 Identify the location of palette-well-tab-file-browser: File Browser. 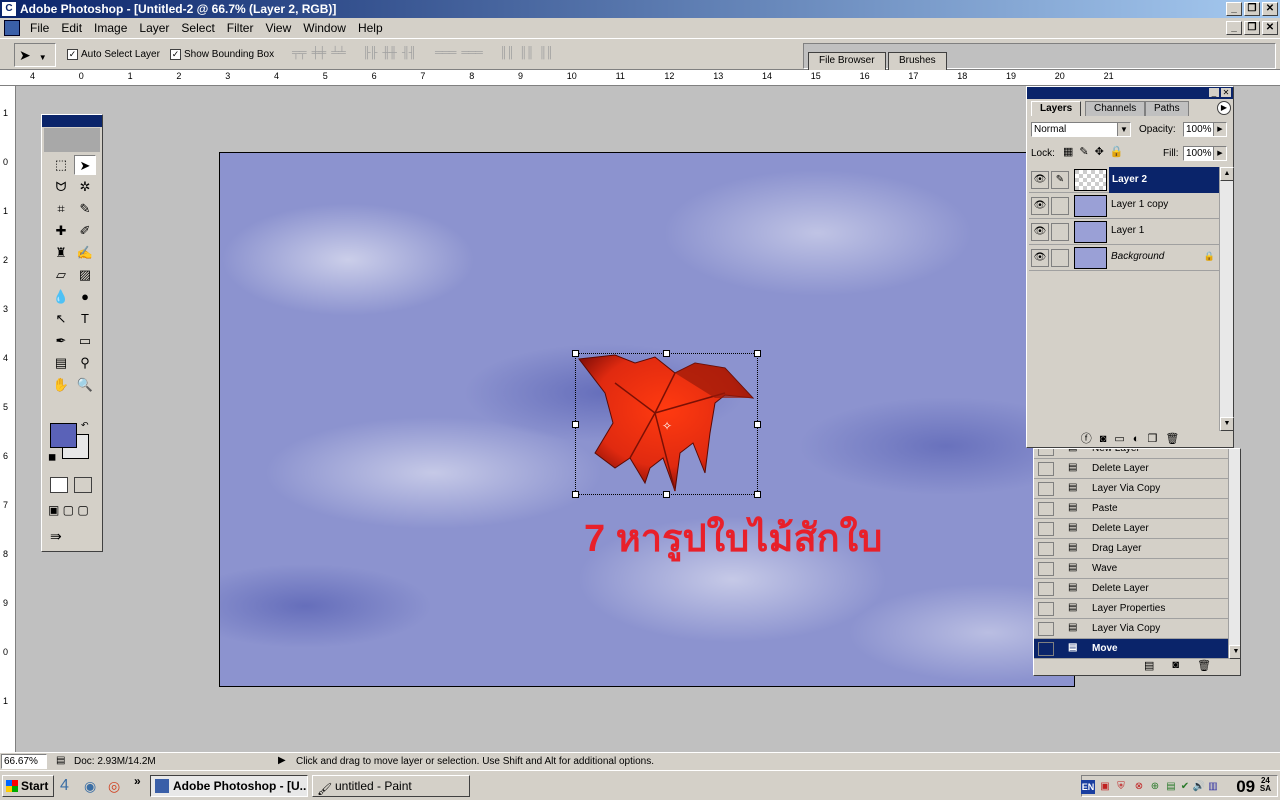
(847, 61).